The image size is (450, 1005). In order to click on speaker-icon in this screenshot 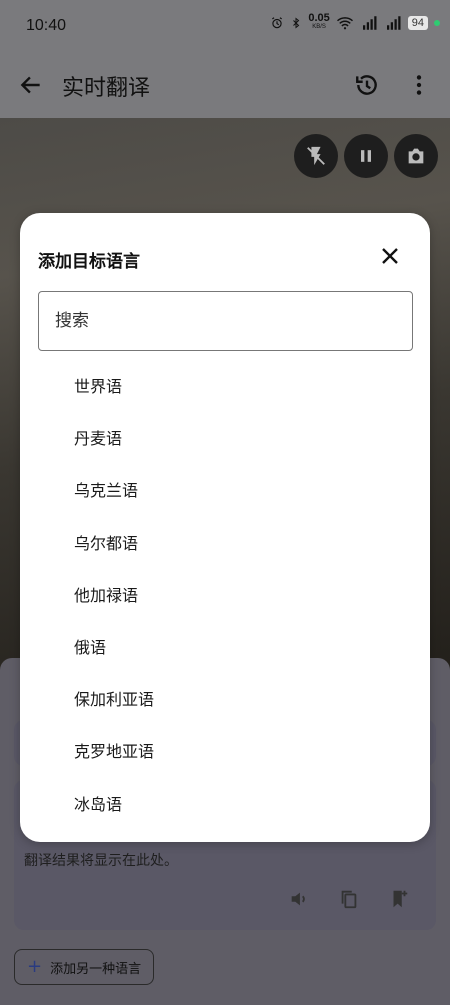, I will do `click(299, 899)`.